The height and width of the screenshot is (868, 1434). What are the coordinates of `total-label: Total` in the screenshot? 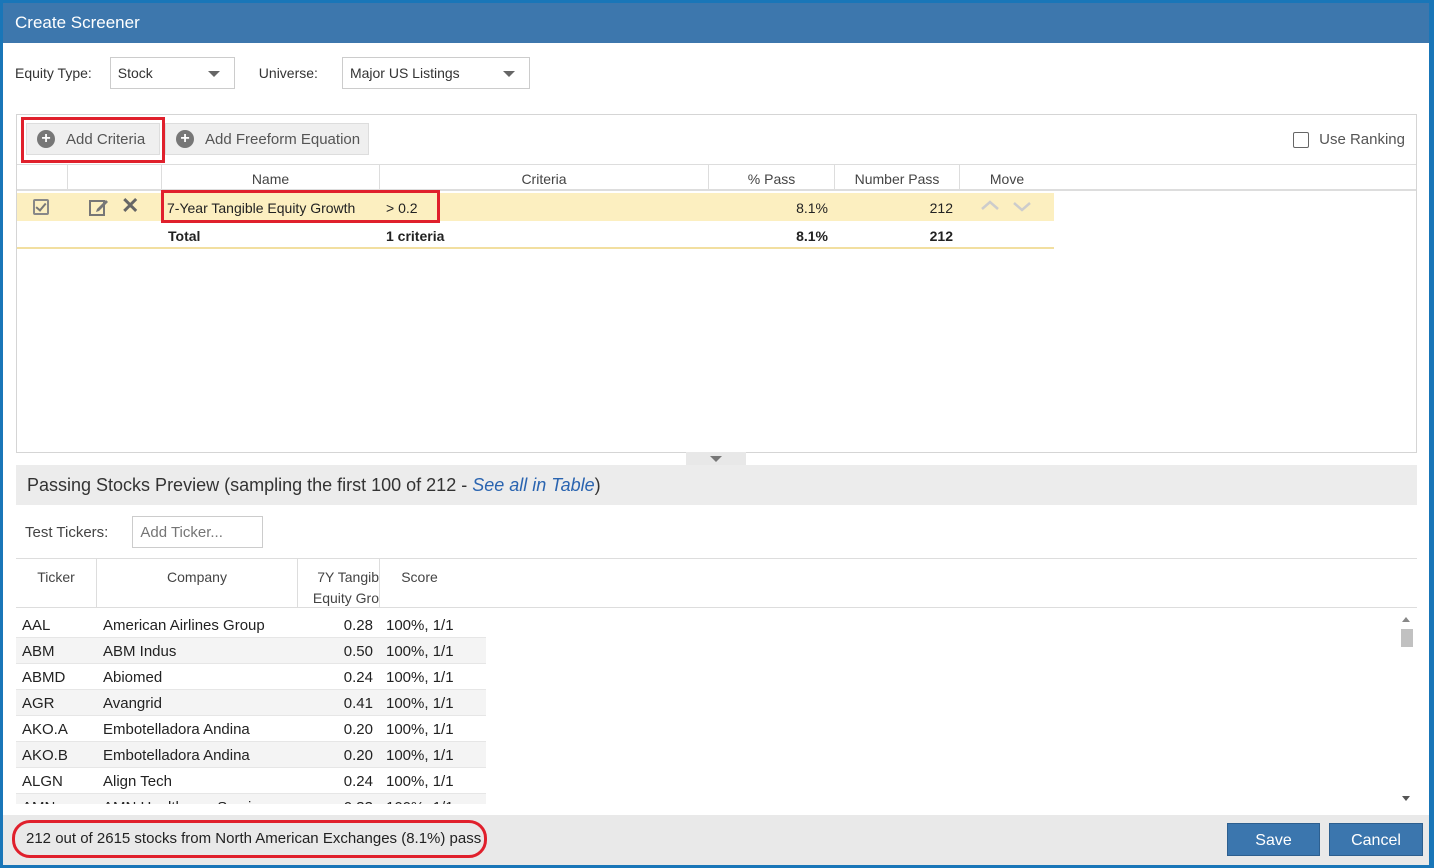 It's located at (184, 236).